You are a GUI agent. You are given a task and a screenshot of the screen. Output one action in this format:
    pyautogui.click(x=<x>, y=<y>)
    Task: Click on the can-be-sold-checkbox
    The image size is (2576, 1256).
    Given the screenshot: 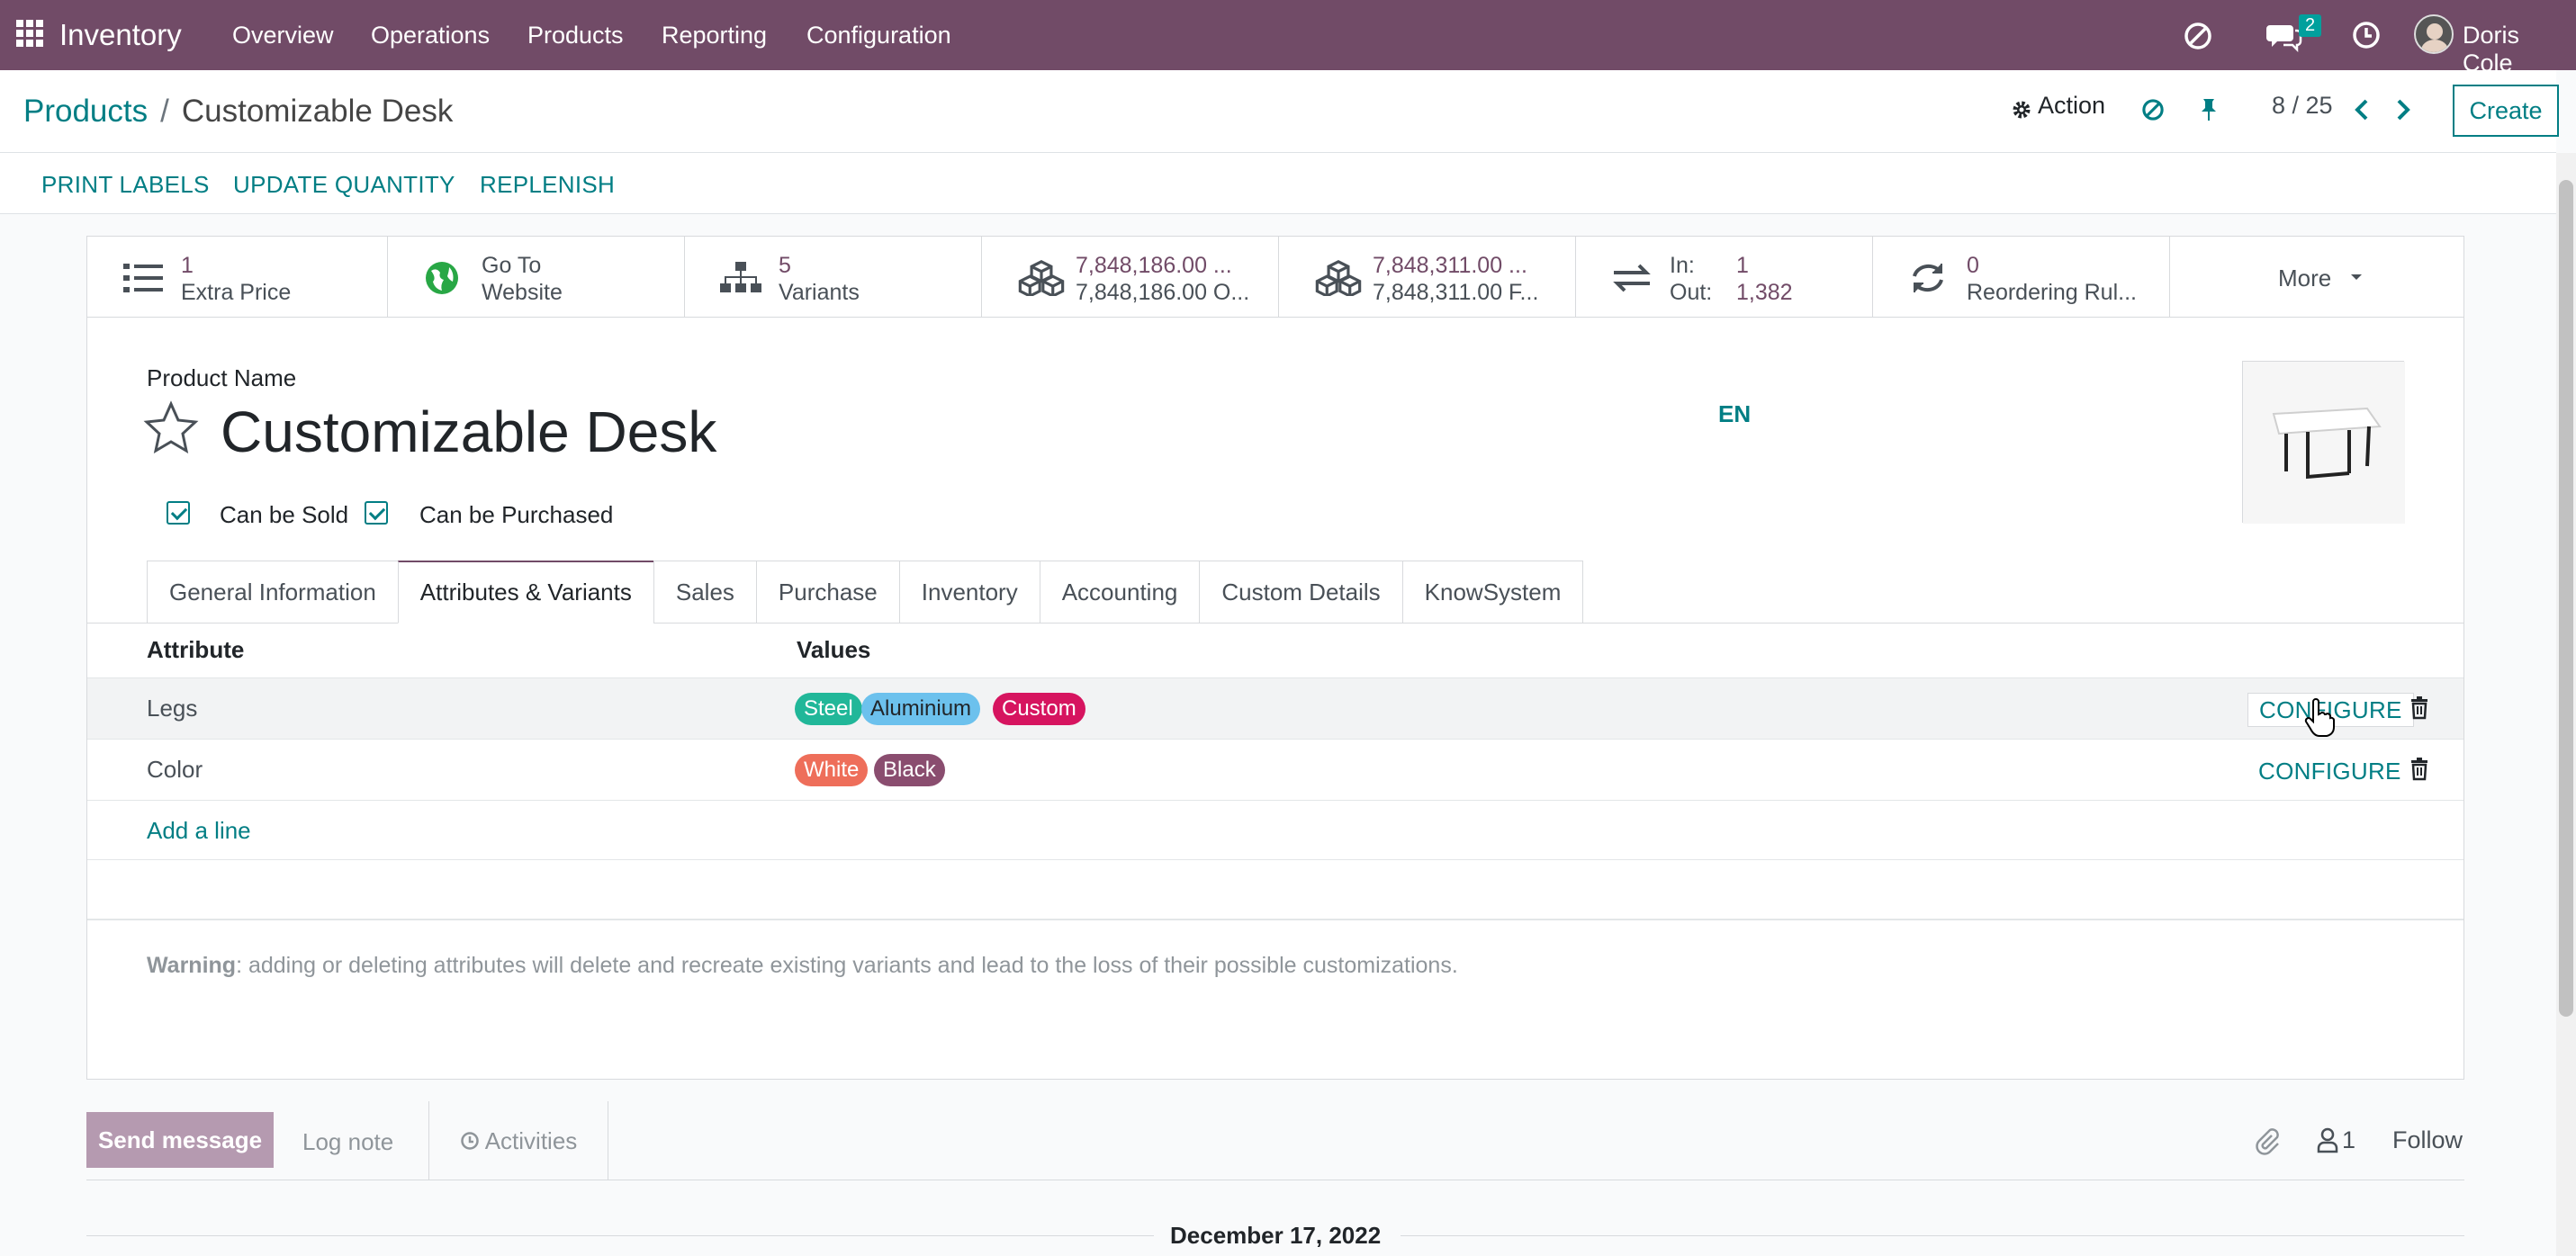 What is the action you would take?
    pyautogui.click(x=178, y=513)
    